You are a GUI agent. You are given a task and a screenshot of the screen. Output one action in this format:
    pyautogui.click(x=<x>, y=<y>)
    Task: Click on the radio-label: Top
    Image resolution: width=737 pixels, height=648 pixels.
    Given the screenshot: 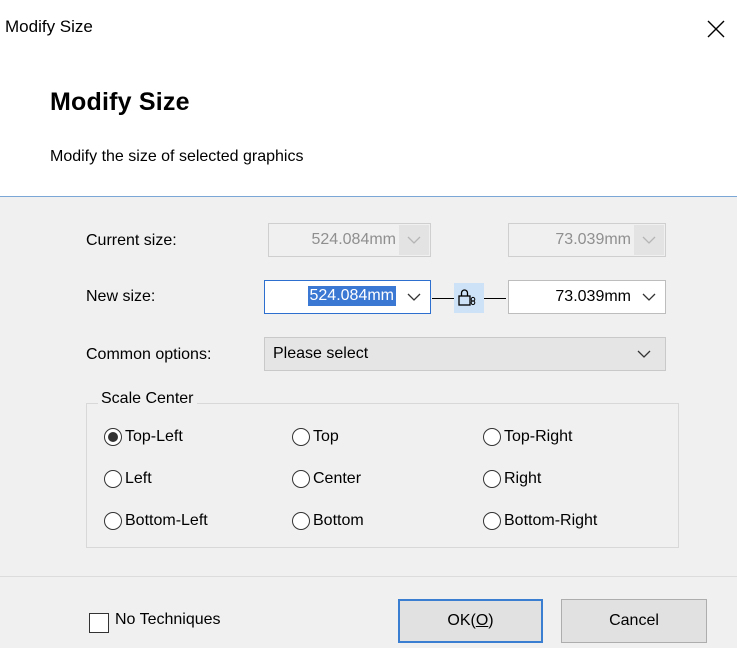 What is the action you would take?
    pyautogui.click(x=326, y=436)
    